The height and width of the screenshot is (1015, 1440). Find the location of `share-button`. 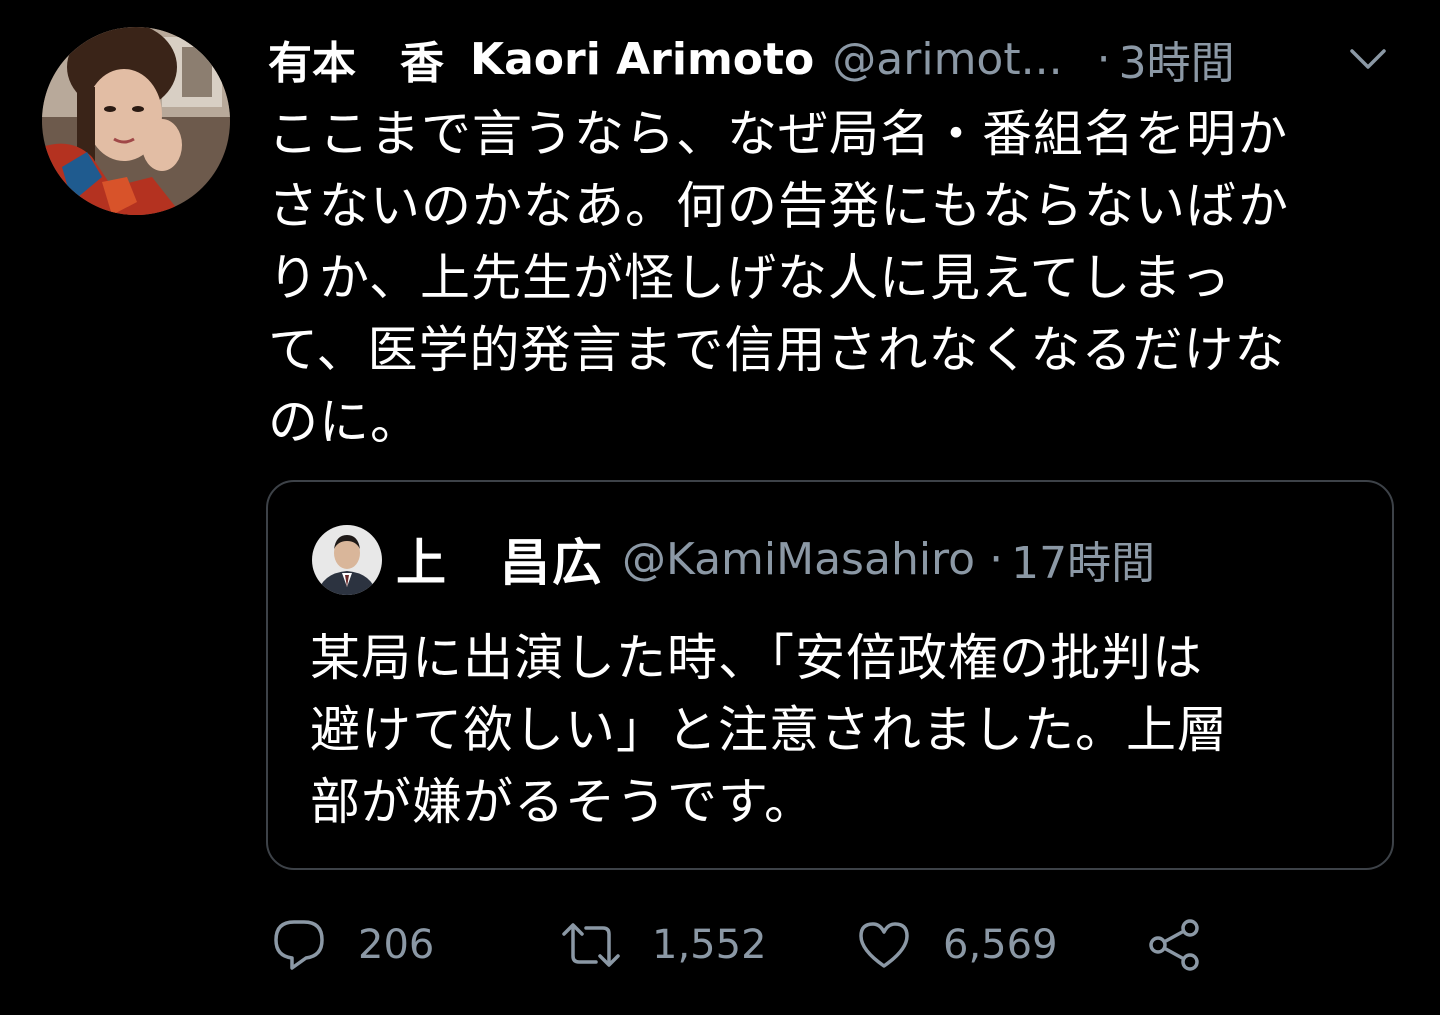

share-button is located at coordinates (1175, 945).